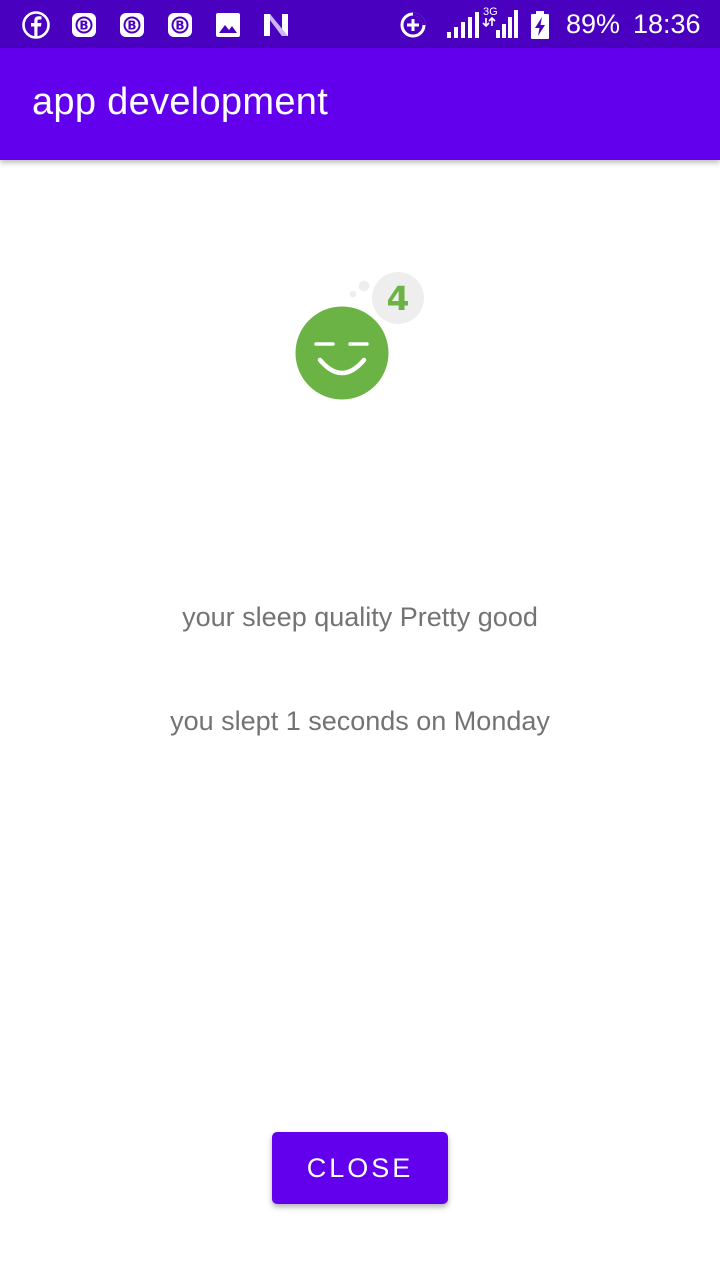 The width and height of the screenshot is (720, 1280). I want to click on battery-percentage: 89%, so click(593, 24).